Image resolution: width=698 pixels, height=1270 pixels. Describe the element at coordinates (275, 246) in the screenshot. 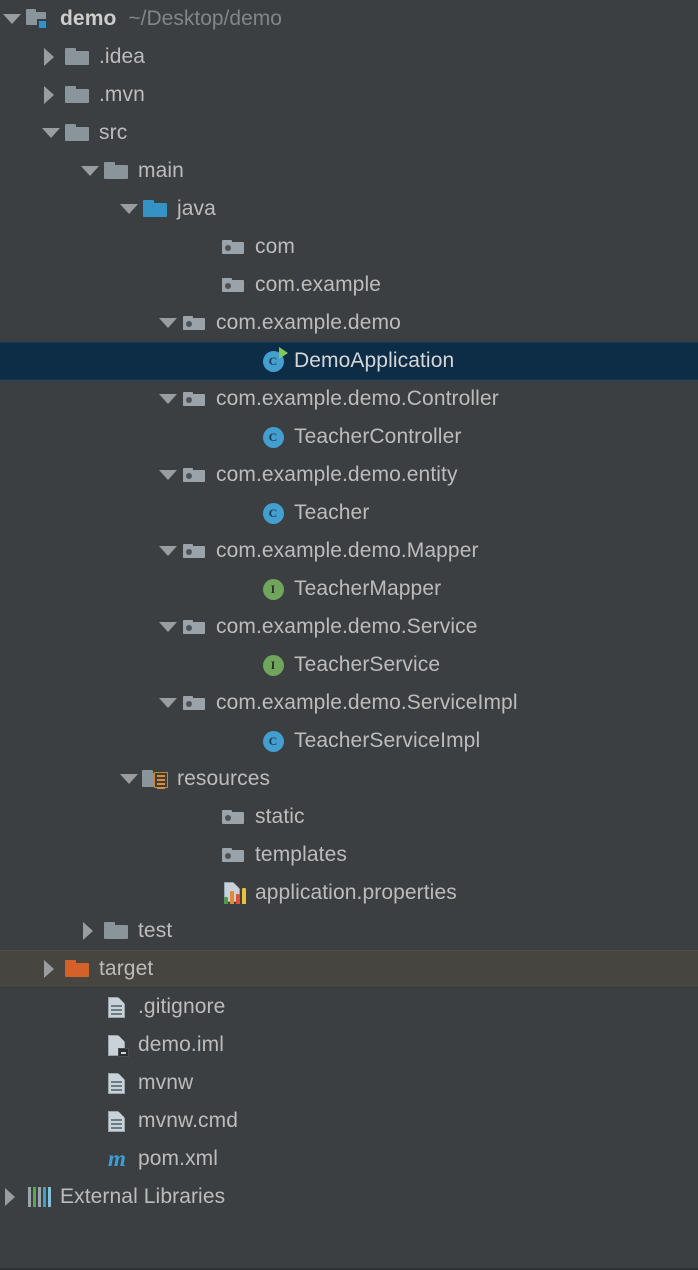

I see `tree-row-label: com` at that location.